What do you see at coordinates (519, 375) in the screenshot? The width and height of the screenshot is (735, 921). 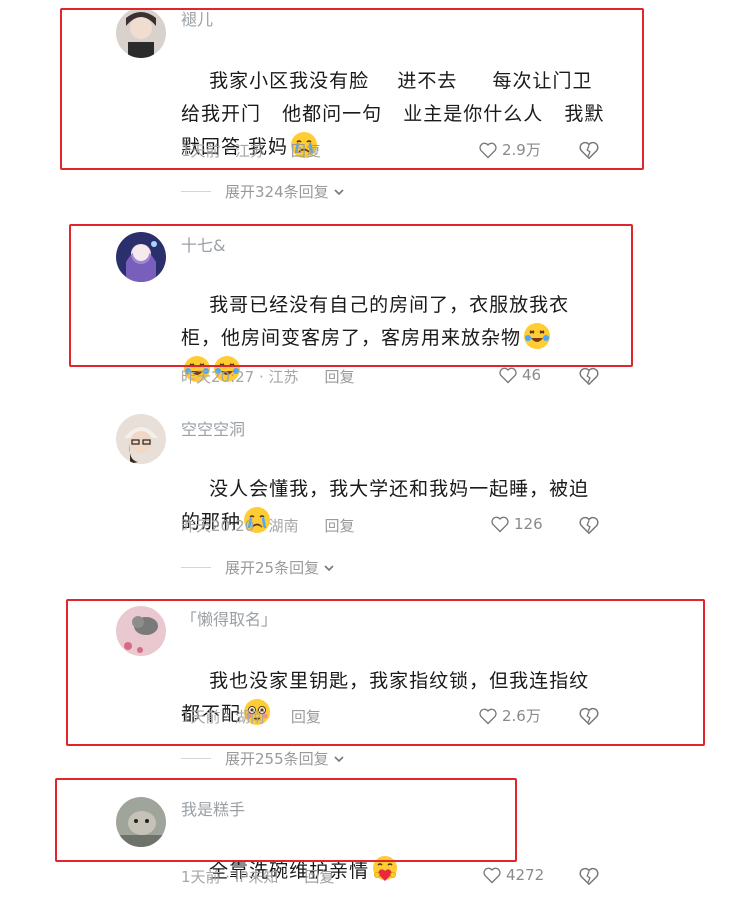 I see `like-button: 46` at bounding box center [519, 375].